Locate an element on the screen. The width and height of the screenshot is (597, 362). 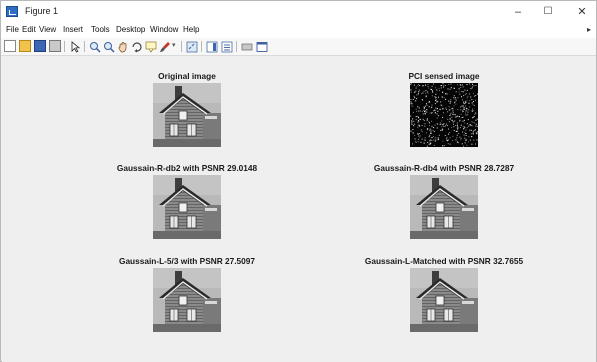
hide-plot-tools-icon is located at coordinates (247, 46).